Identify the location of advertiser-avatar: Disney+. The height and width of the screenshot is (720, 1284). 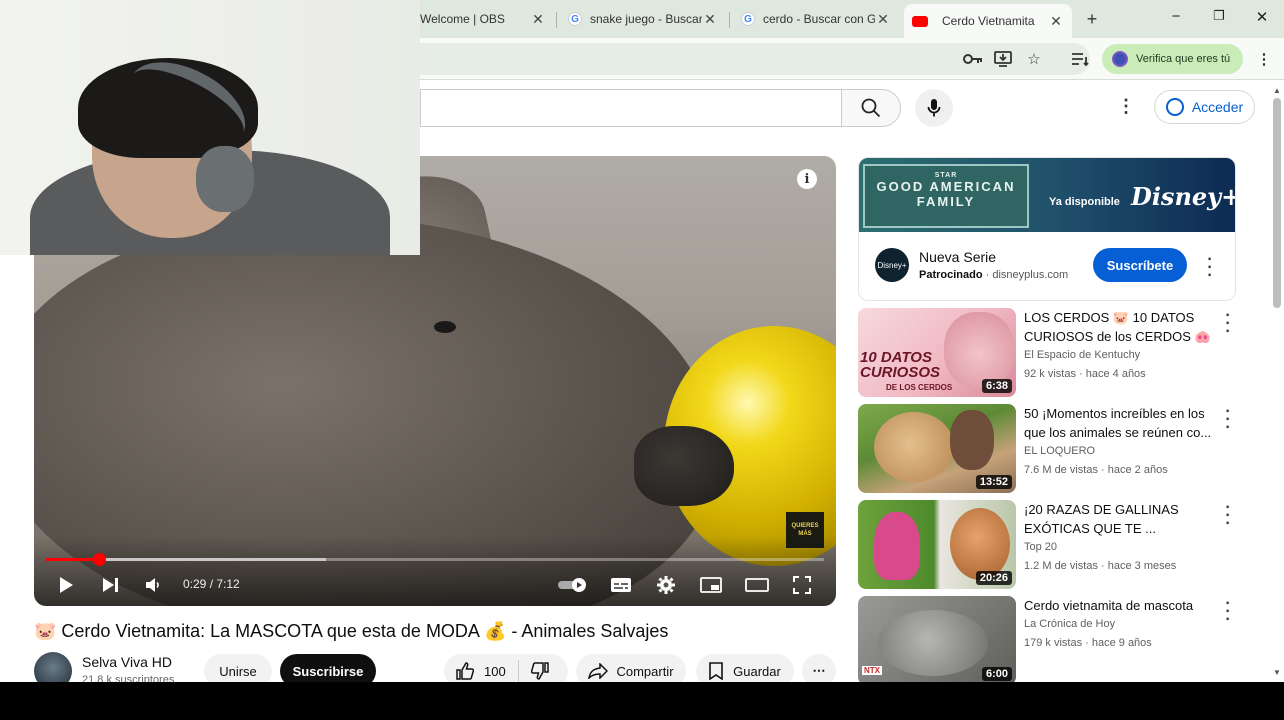
(892, 265).